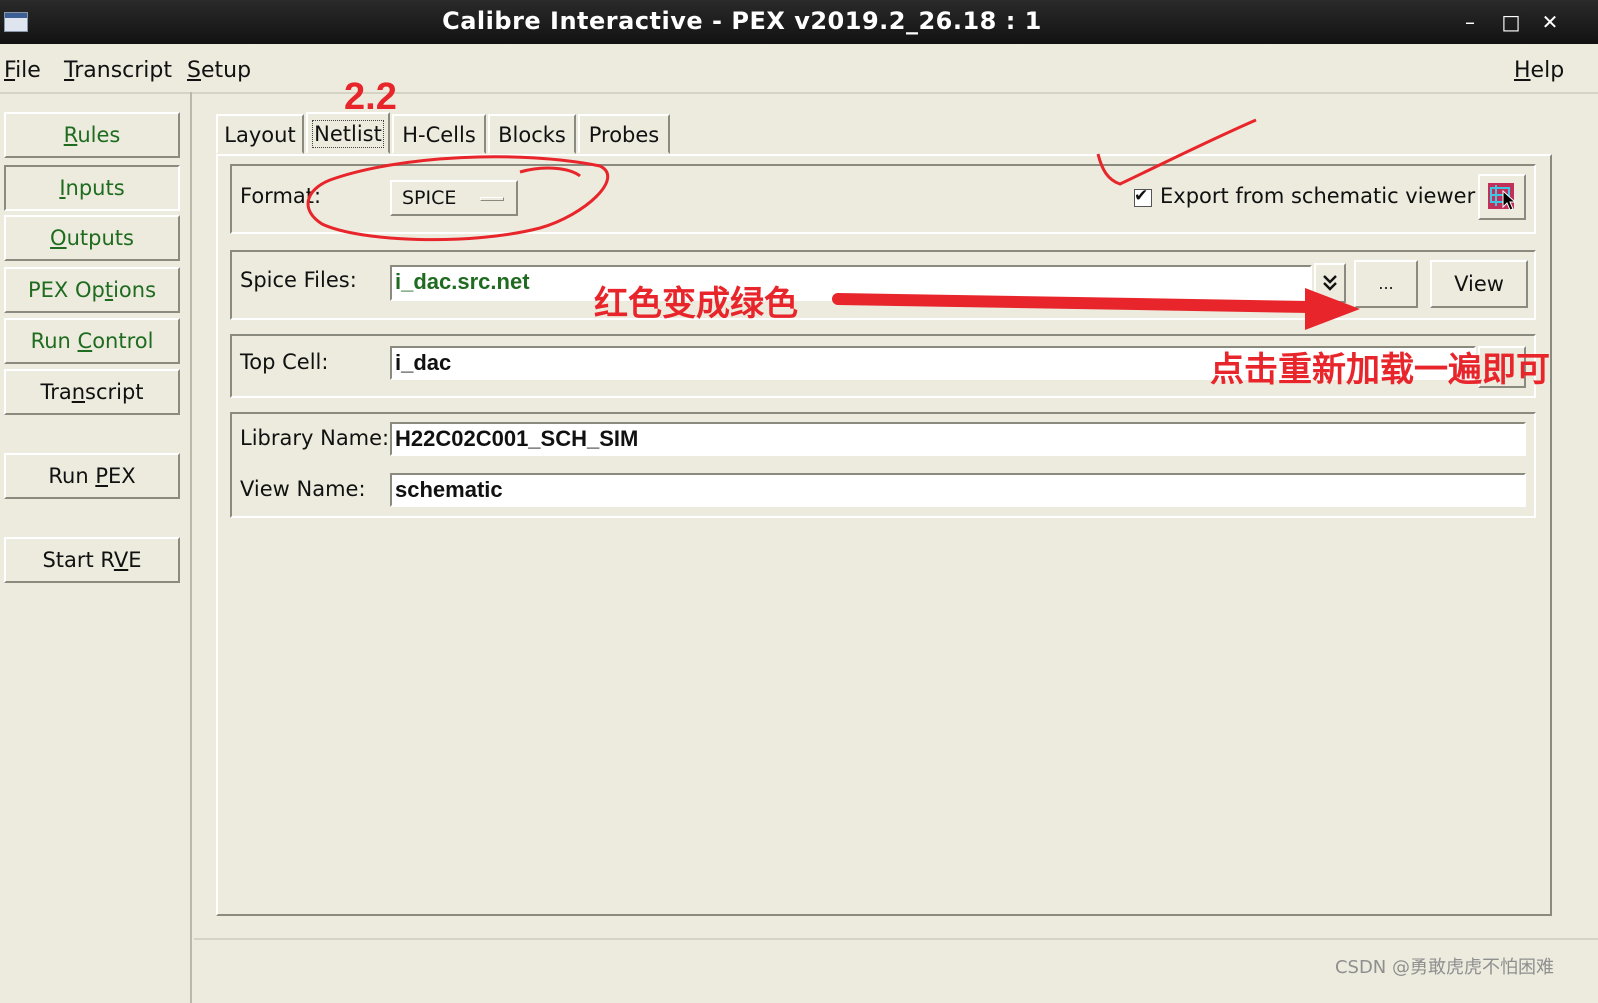  What do you see at coordinates (260, 134) in the screenshot?
I see `tab-layout: Layout` at bounding box center [260, 134].